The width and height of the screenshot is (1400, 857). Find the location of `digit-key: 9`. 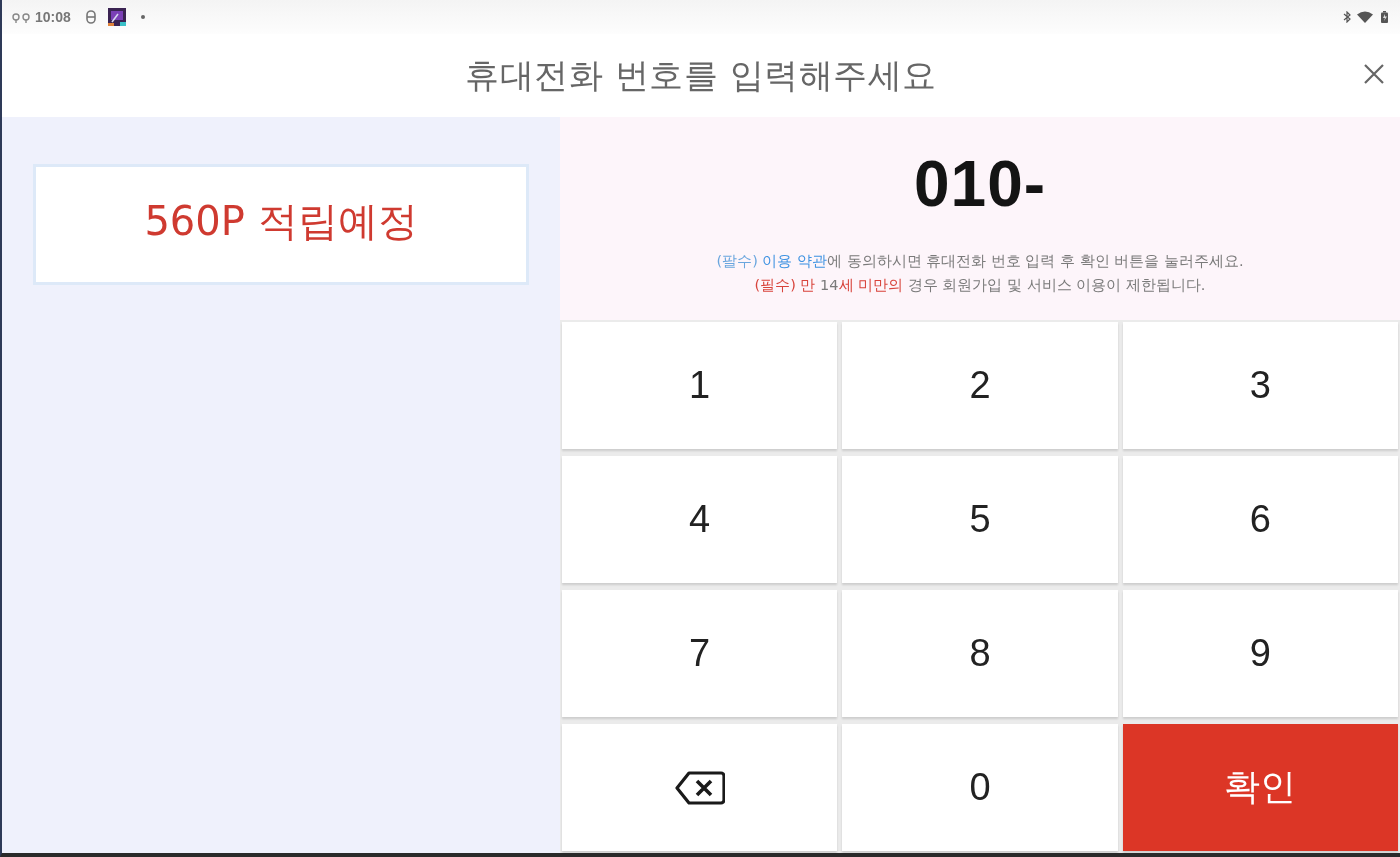

digit-key: 9 is located at coordinates (1260, 653).